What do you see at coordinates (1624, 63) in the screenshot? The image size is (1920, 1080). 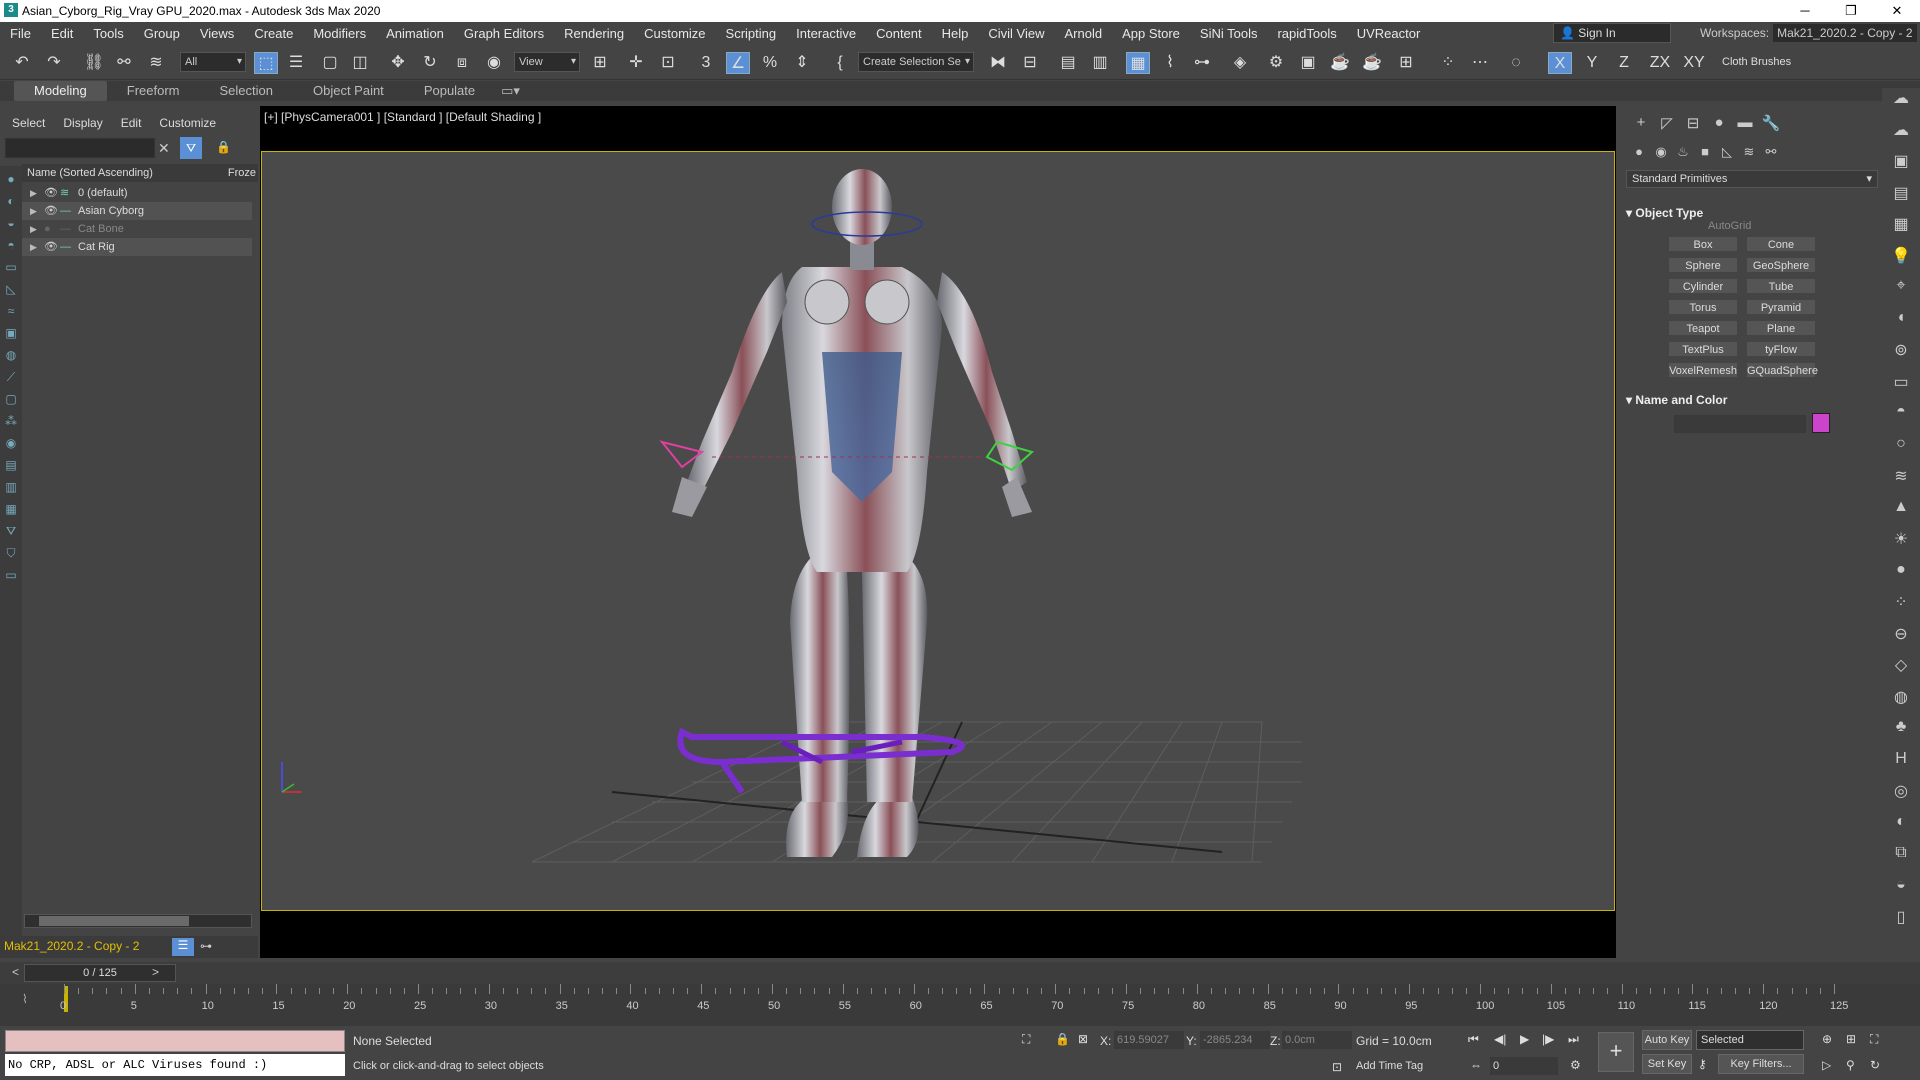 I see `axis-z-button: Z` at bounding box center [1624, 63].